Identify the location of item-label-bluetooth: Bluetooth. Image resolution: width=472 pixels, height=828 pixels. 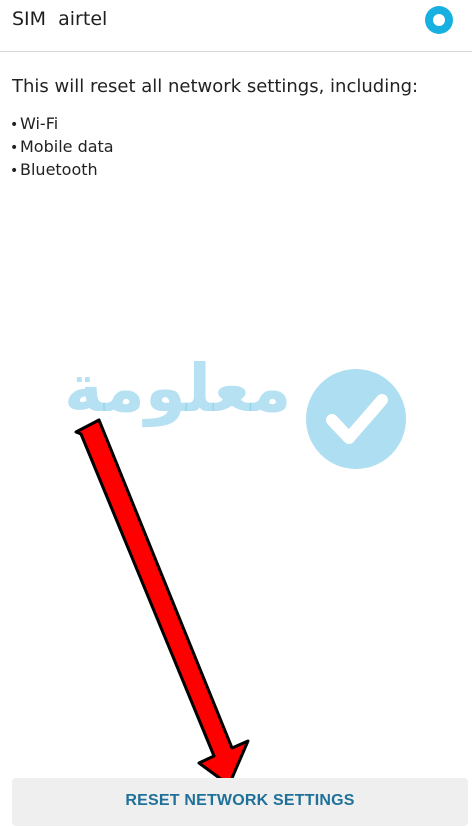
(59, 169).